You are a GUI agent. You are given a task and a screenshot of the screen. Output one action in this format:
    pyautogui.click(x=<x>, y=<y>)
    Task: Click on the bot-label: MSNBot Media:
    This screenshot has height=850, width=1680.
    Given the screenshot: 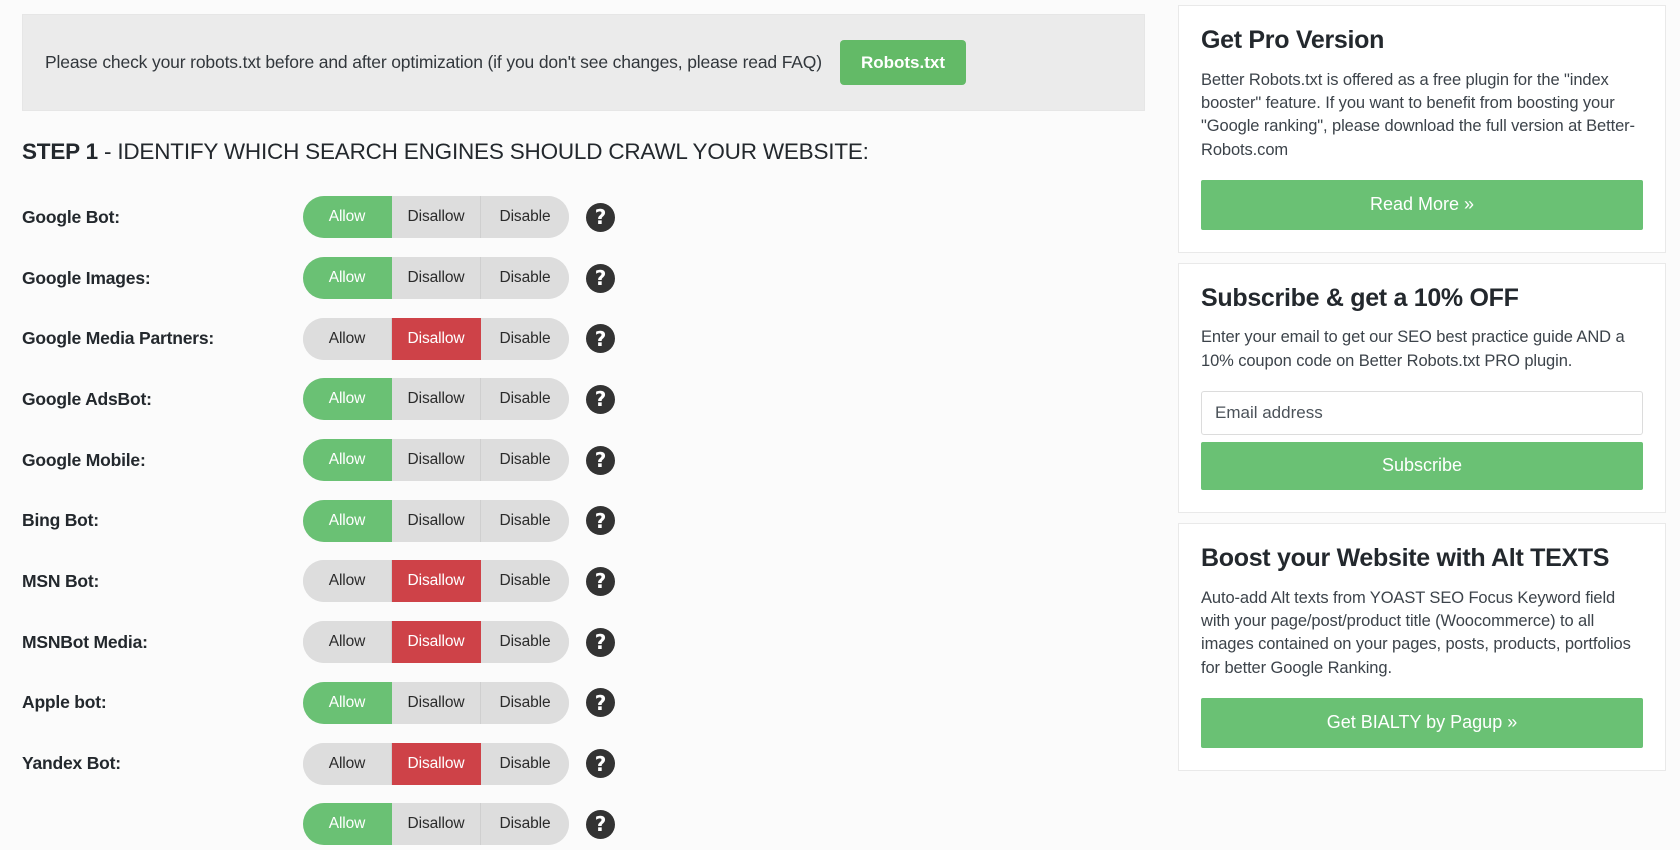 What is the action you would take?
    pyautogui.click(x=85, y=641)
    